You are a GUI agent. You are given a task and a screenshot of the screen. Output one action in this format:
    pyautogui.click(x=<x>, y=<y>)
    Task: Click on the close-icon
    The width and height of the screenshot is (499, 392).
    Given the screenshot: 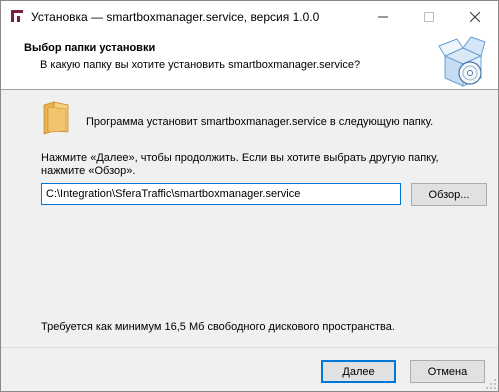 What is the action you would take?
    pyautogui.click(x=475, y=16)
    